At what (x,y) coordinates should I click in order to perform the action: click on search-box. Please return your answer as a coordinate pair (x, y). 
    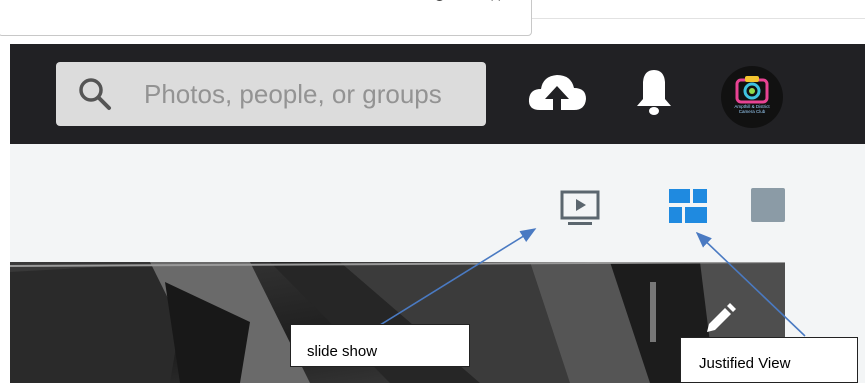
    Looking at the image, I should click on (271, 94).